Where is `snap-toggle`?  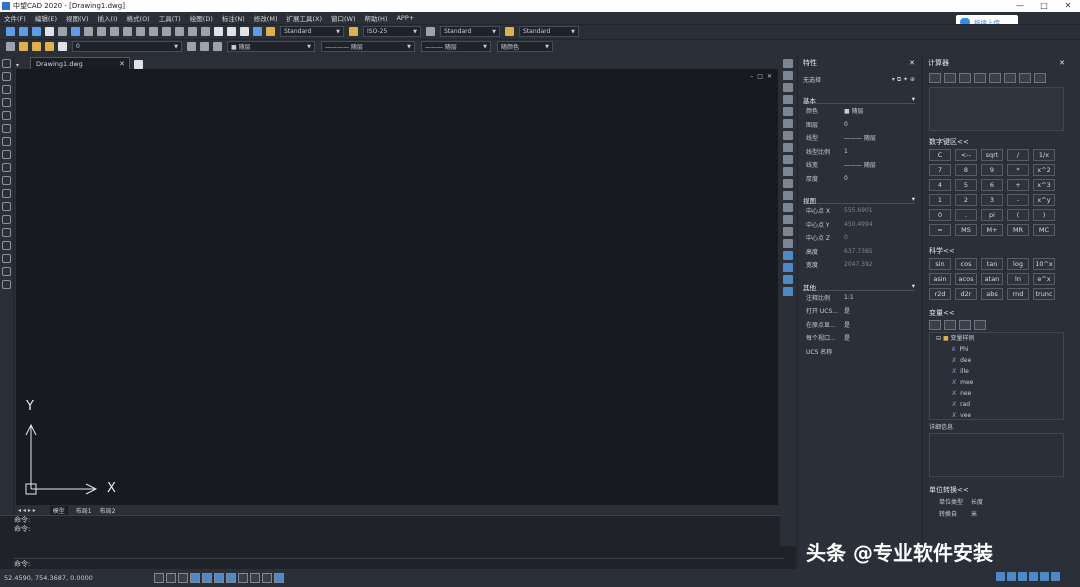 snap-toggle is located at coordinates (158, 578).